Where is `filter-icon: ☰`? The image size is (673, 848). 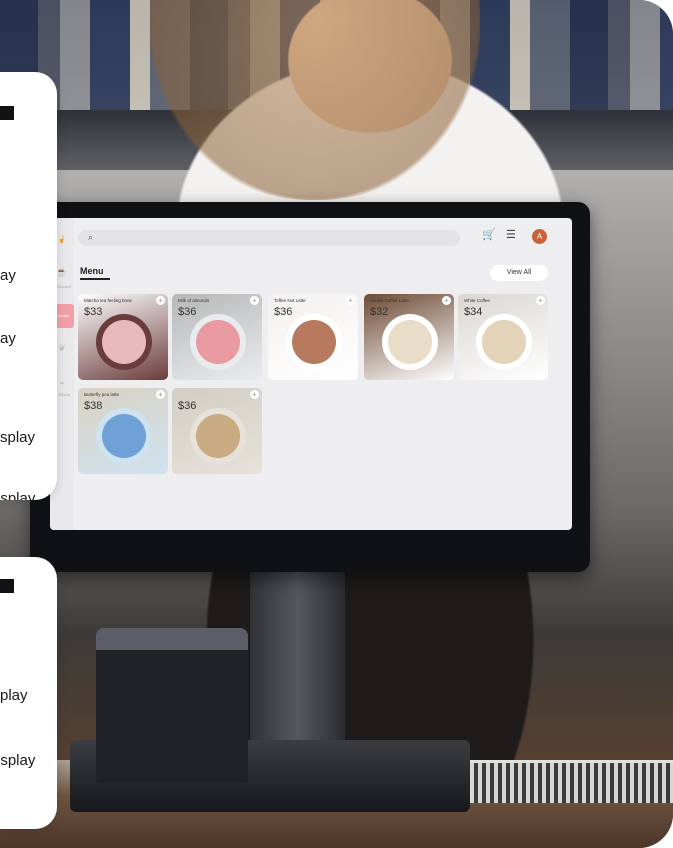
filter-icon: ☰ is located at coordinates (511, 234).